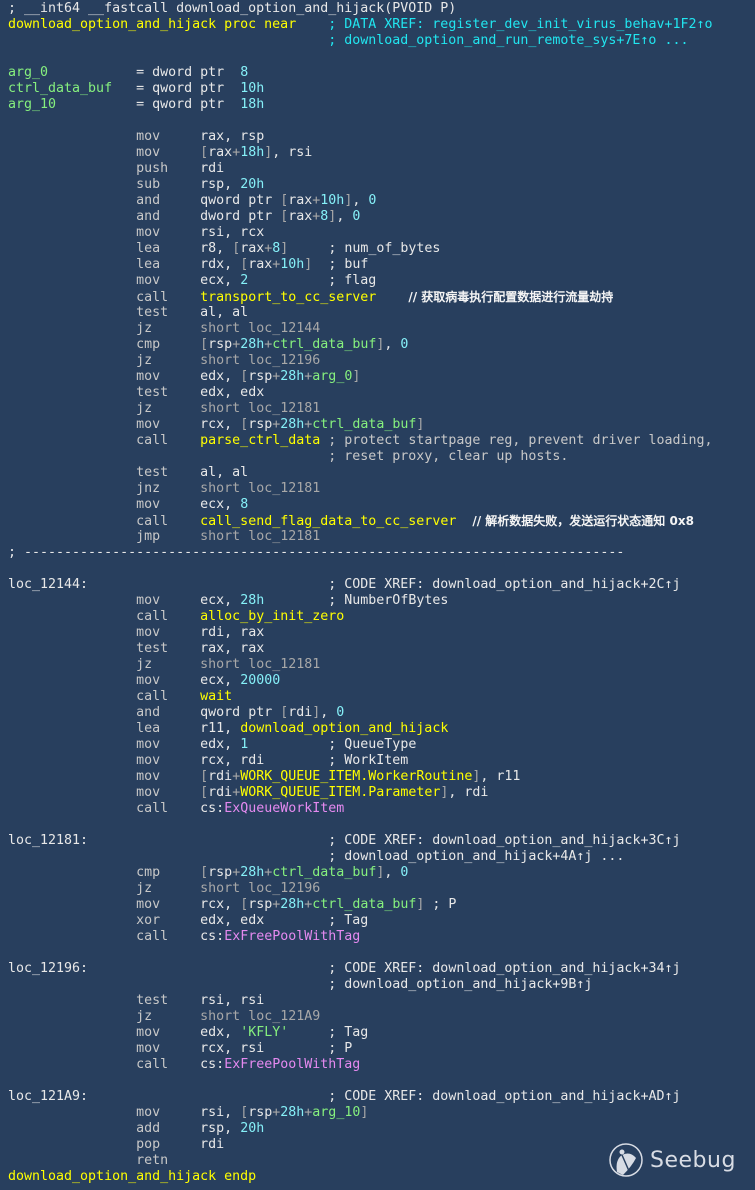  Describe the element at coordinates (344, 728) in the screenshot. I see `symbol-reference: download_option_and_hijack` at that location.